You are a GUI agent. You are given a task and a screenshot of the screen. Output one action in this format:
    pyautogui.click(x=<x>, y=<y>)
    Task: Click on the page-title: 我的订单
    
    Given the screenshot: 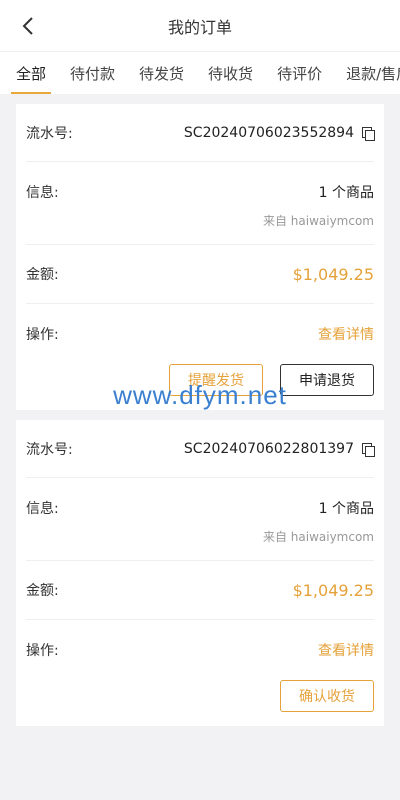 What is the action you would take?
    pyautogui.click(x=199, y=27)
    